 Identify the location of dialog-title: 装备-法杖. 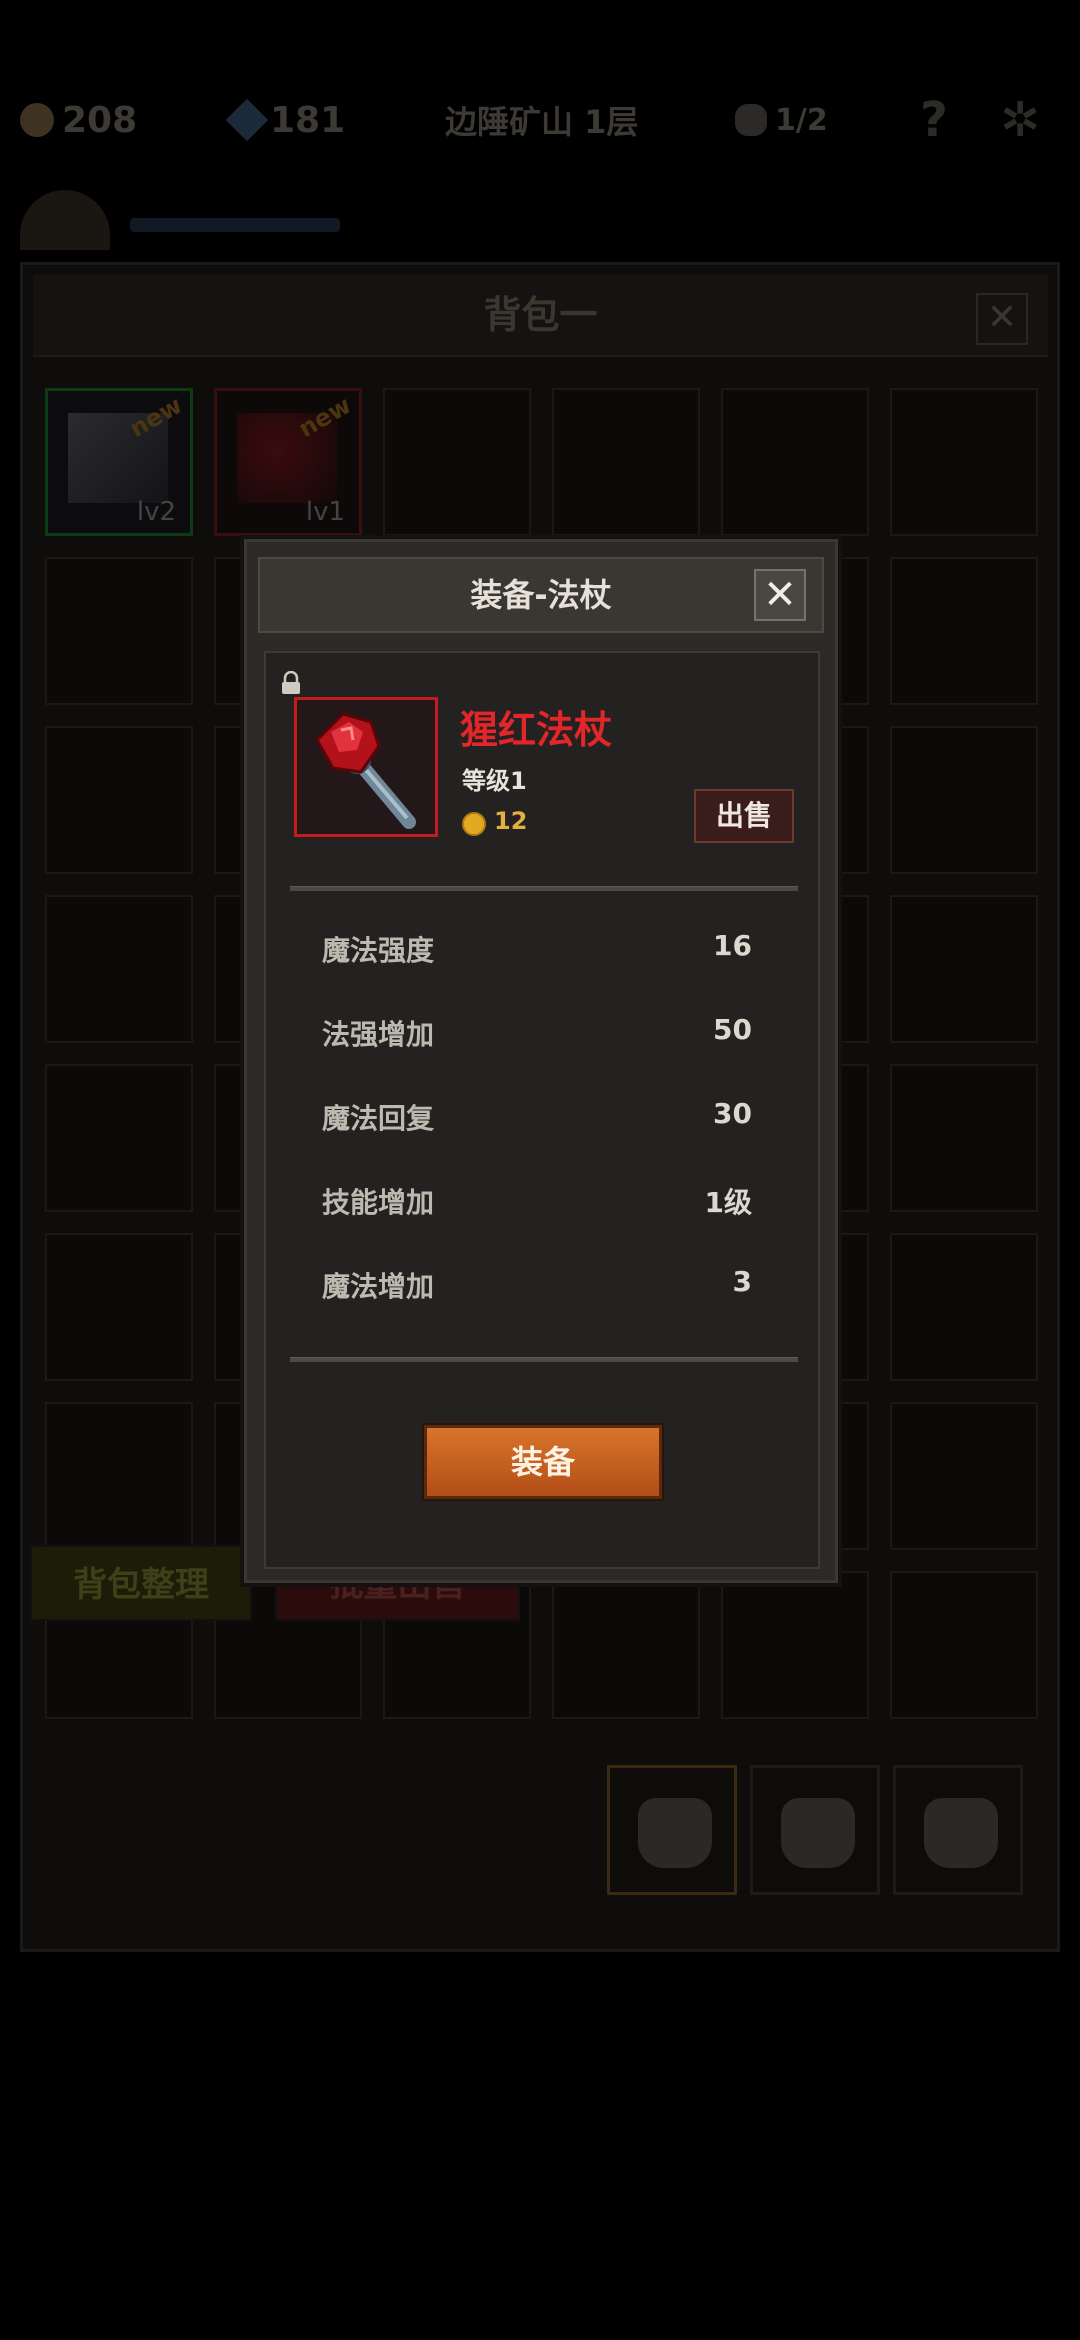
(541, 595).